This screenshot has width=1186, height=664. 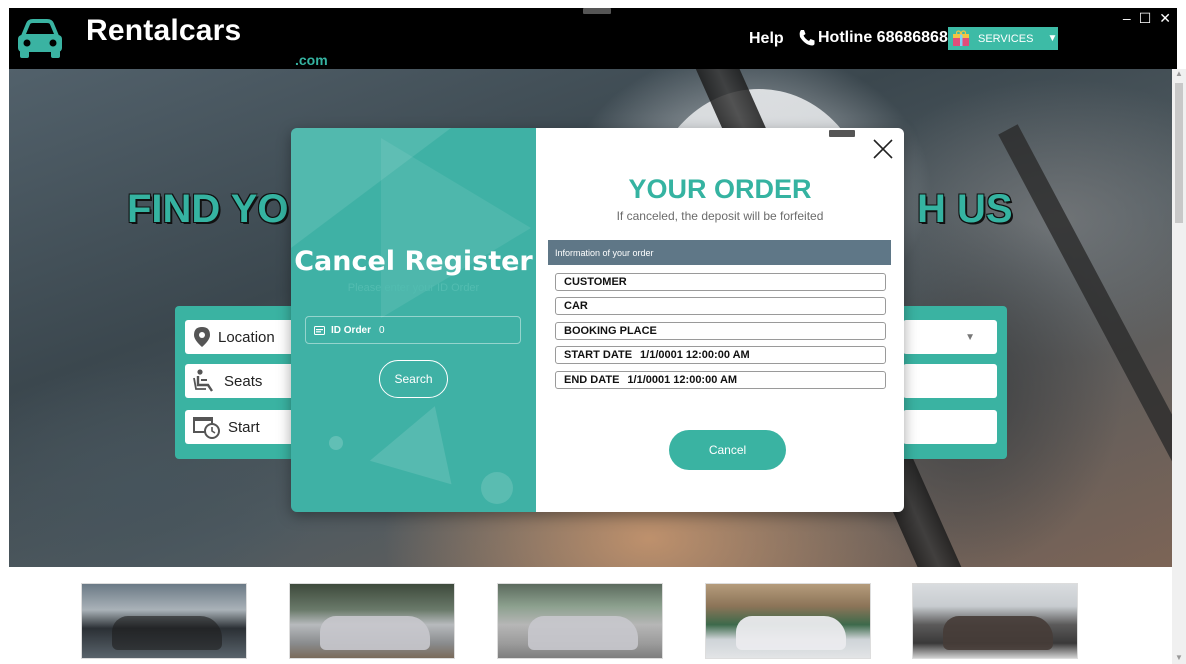 I want to click on hero-title-right: H US, so click(x=965, y=209).